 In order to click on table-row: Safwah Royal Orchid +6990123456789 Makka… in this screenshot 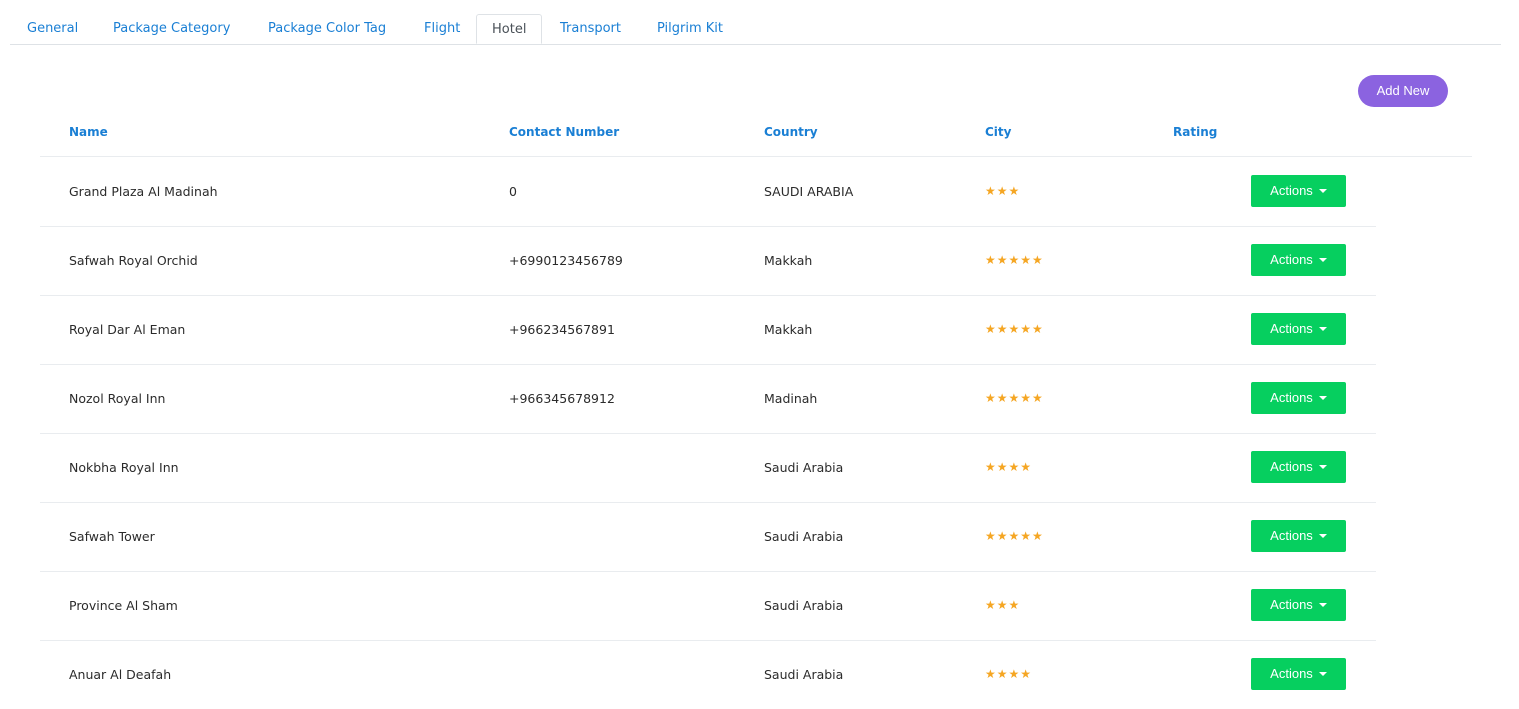, I will do `click(708, 261)`.